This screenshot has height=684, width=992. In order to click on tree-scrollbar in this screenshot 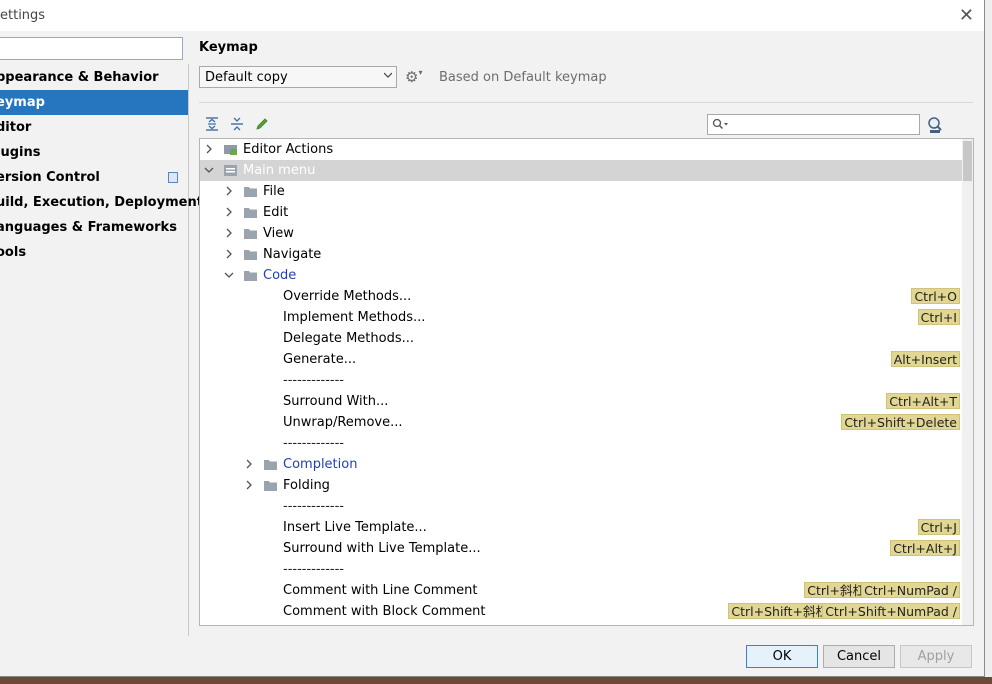, I will do `click(967, 382)`.